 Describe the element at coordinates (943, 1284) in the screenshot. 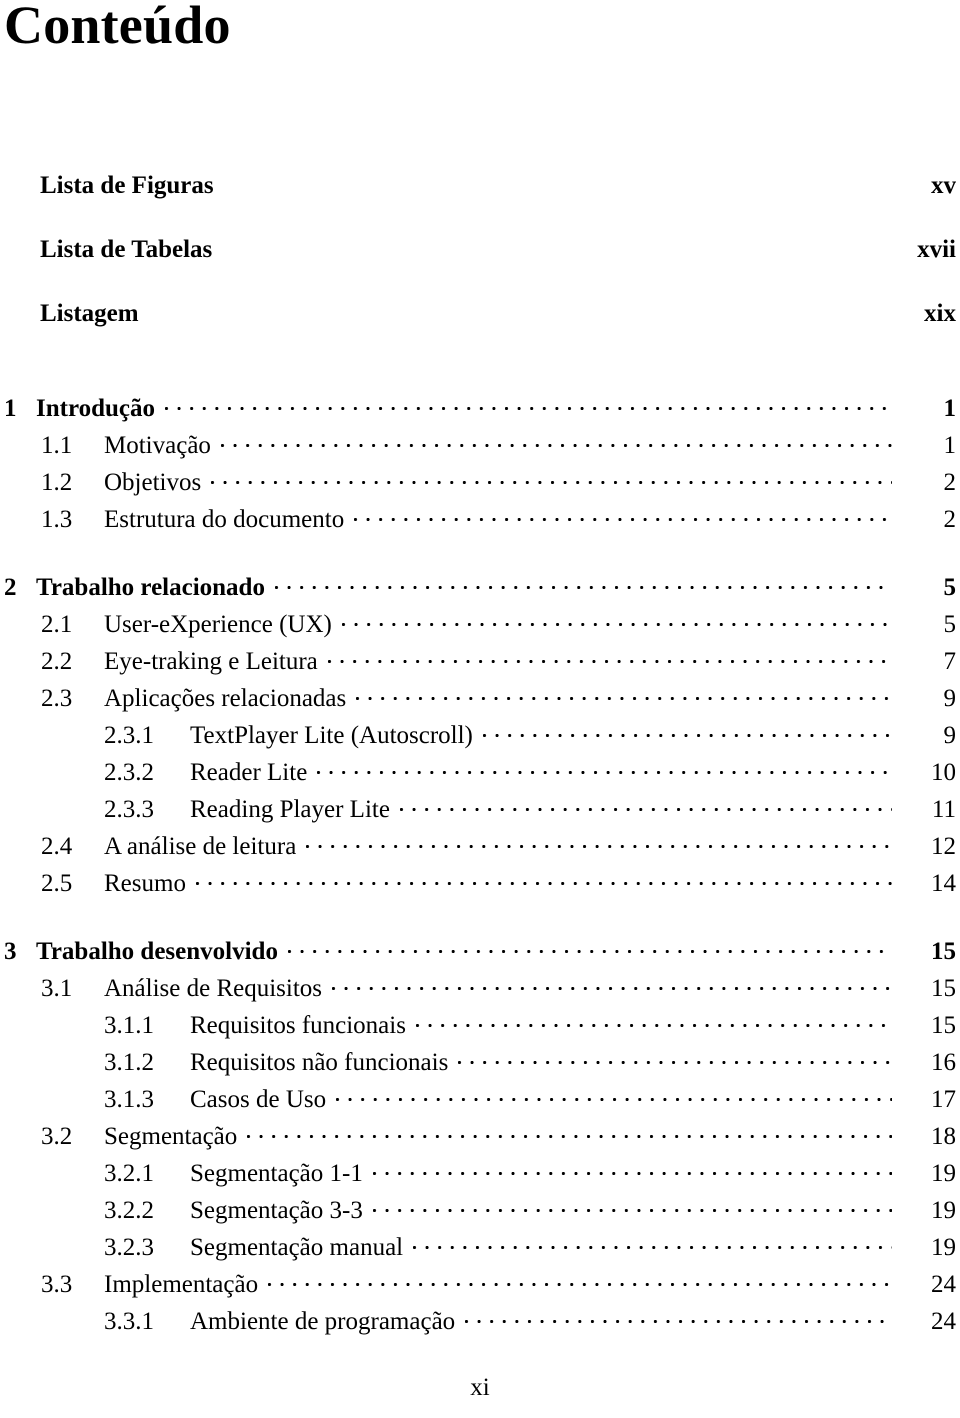

I see `toc-entry-page-number: 24` at that location.